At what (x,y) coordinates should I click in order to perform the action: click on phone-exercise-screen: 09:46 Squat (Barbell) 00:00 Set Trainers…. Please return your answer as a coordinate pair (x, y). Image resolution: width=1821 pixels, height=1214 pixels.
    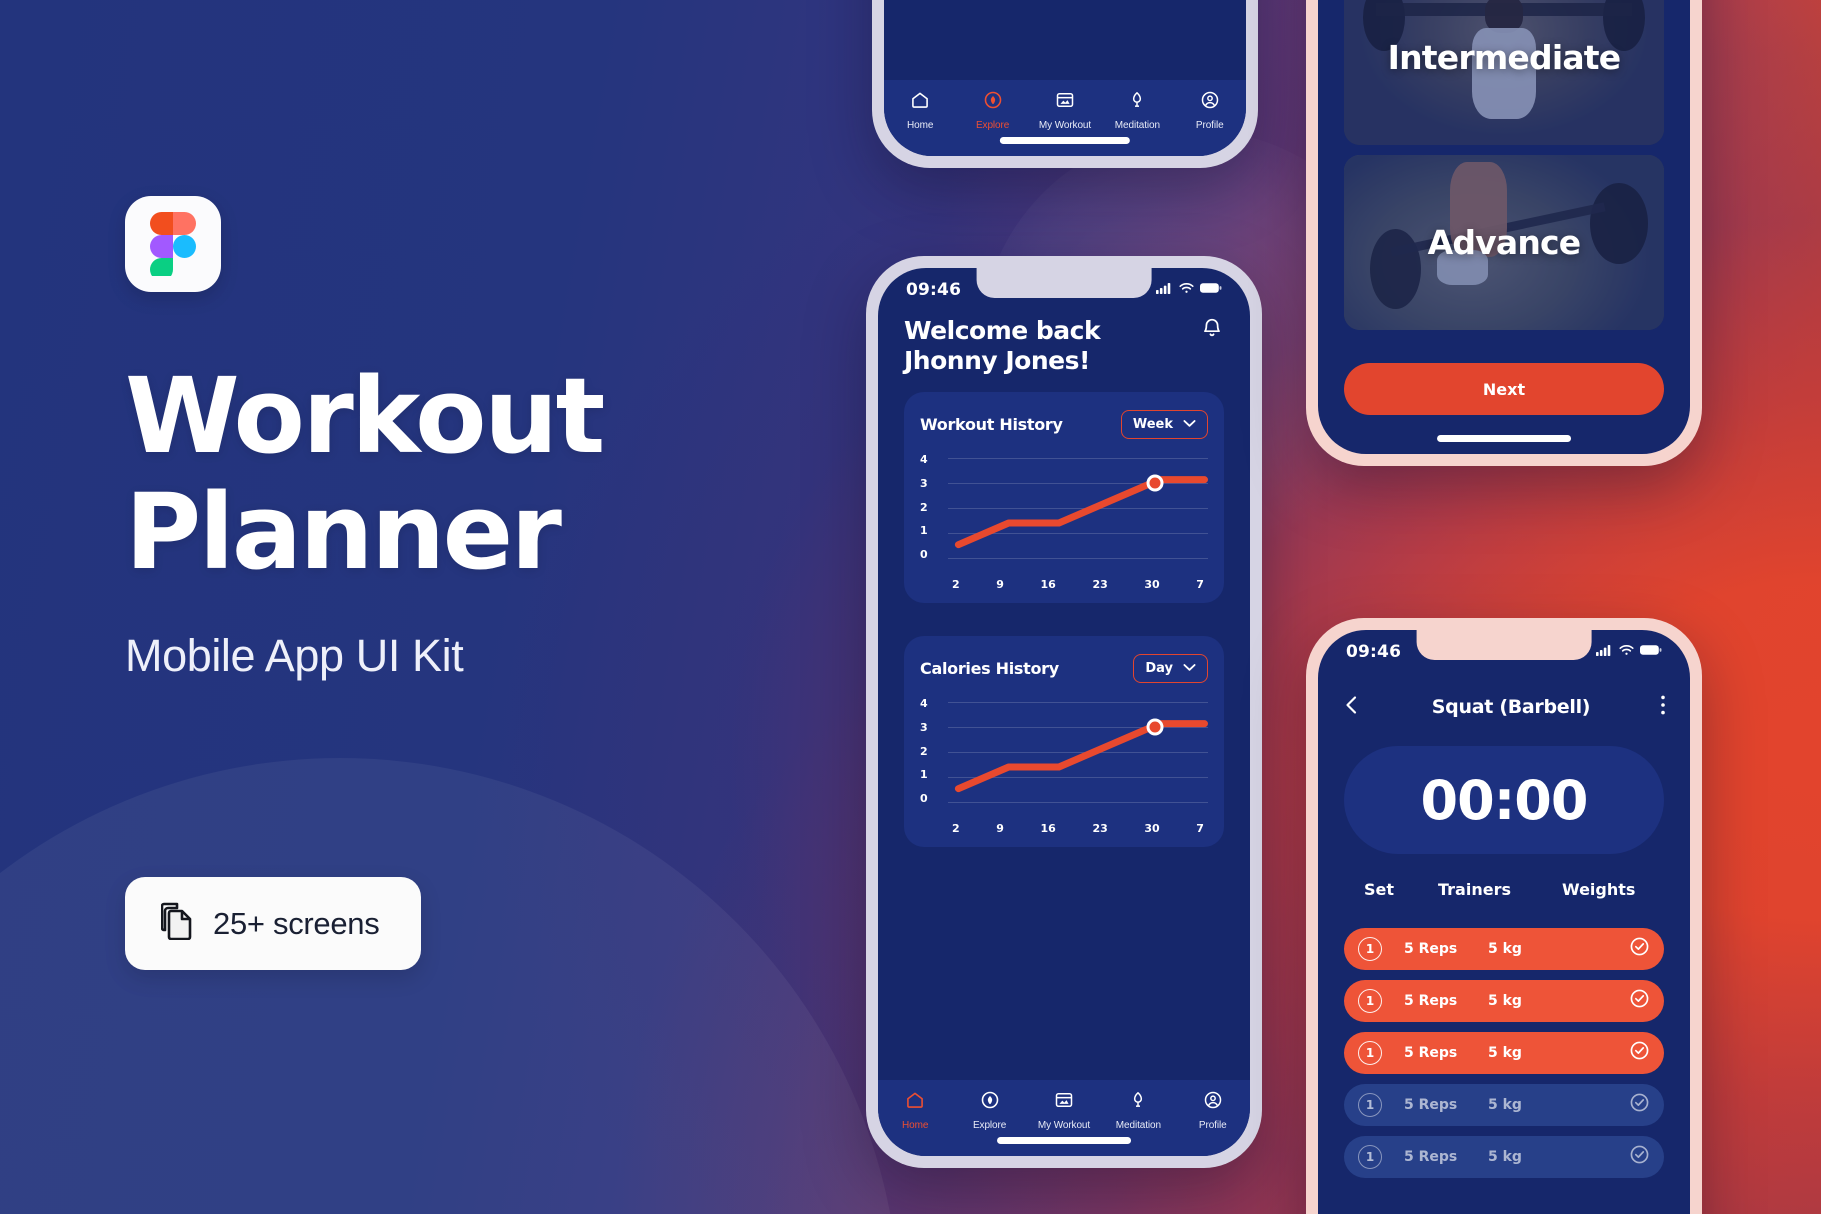
    Looking at the image, I should click on (1504, 916).